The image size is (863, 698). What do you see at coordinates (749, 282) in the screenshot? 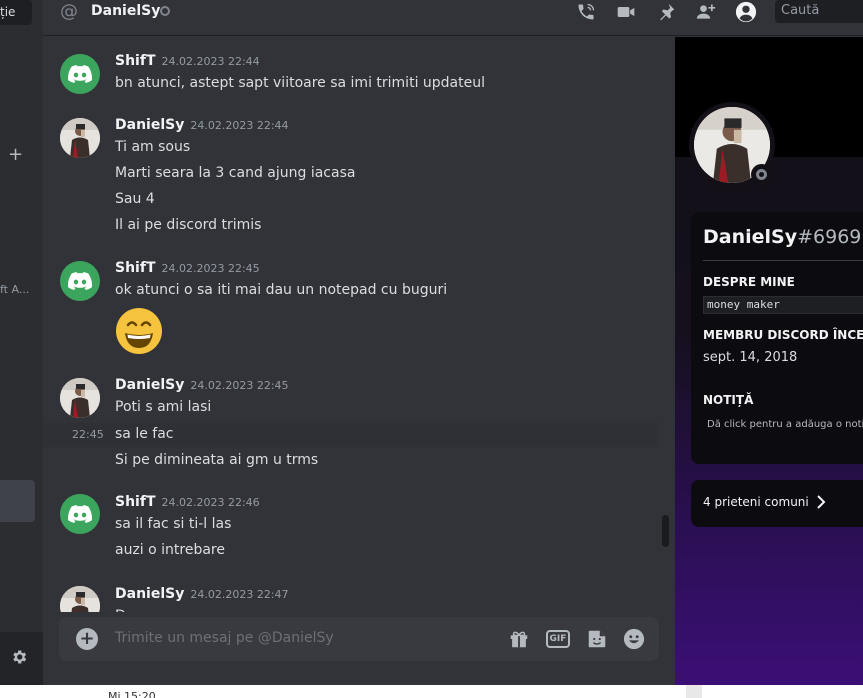
I see `about-me-heading: DESPRE MINE` at bounding box center [749, 282].